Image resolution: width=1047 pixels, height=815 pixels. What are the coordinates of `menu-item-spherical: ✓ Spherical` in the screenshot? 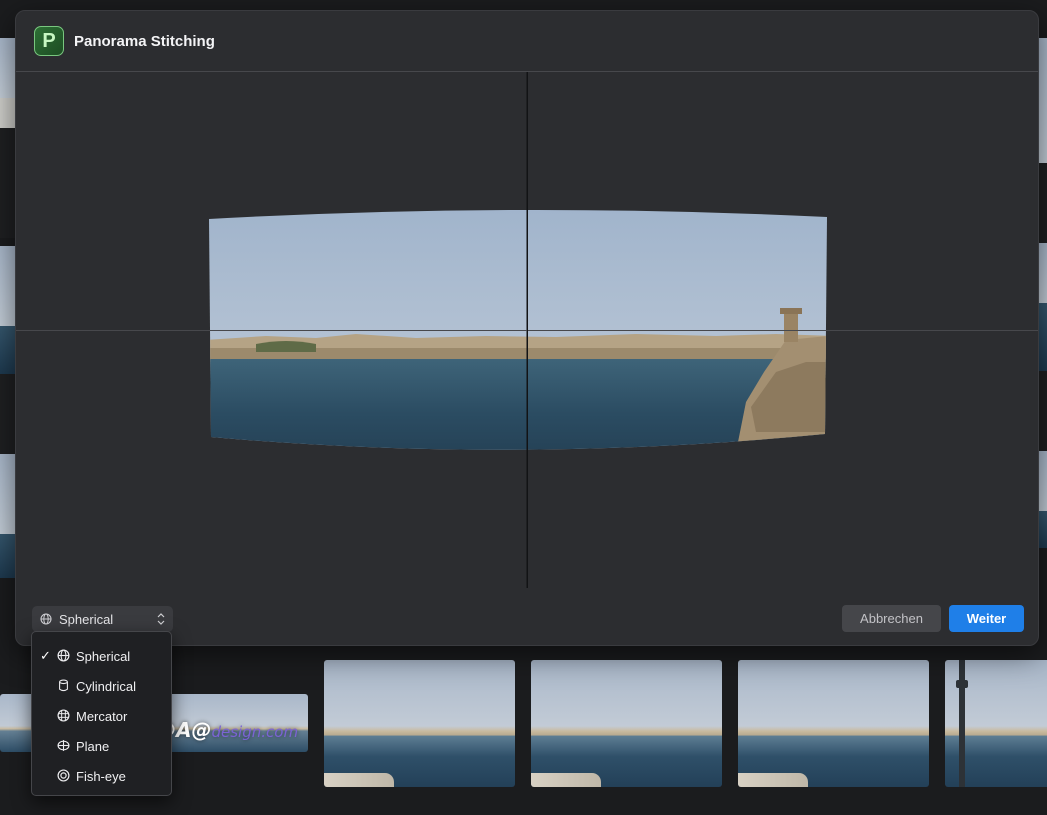 It's located at (101, 656).